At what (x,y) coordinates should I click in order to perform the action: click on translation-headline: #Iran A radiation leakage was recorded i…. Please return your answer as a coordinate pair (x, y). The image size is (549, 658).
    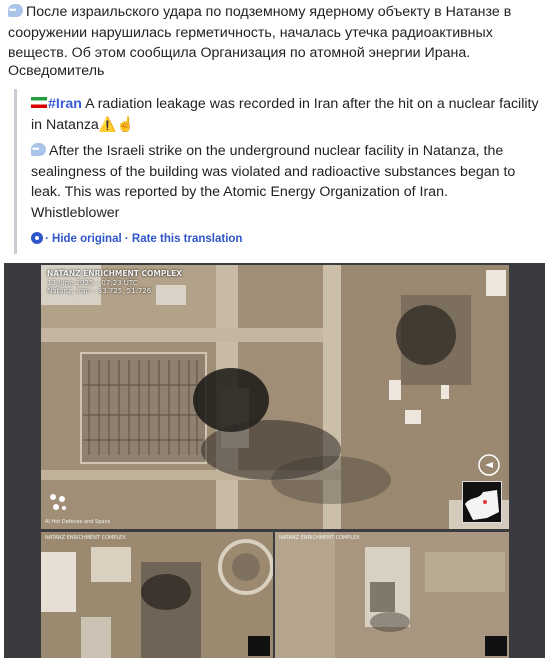
    Looking at the image, I should click on (286, 114).